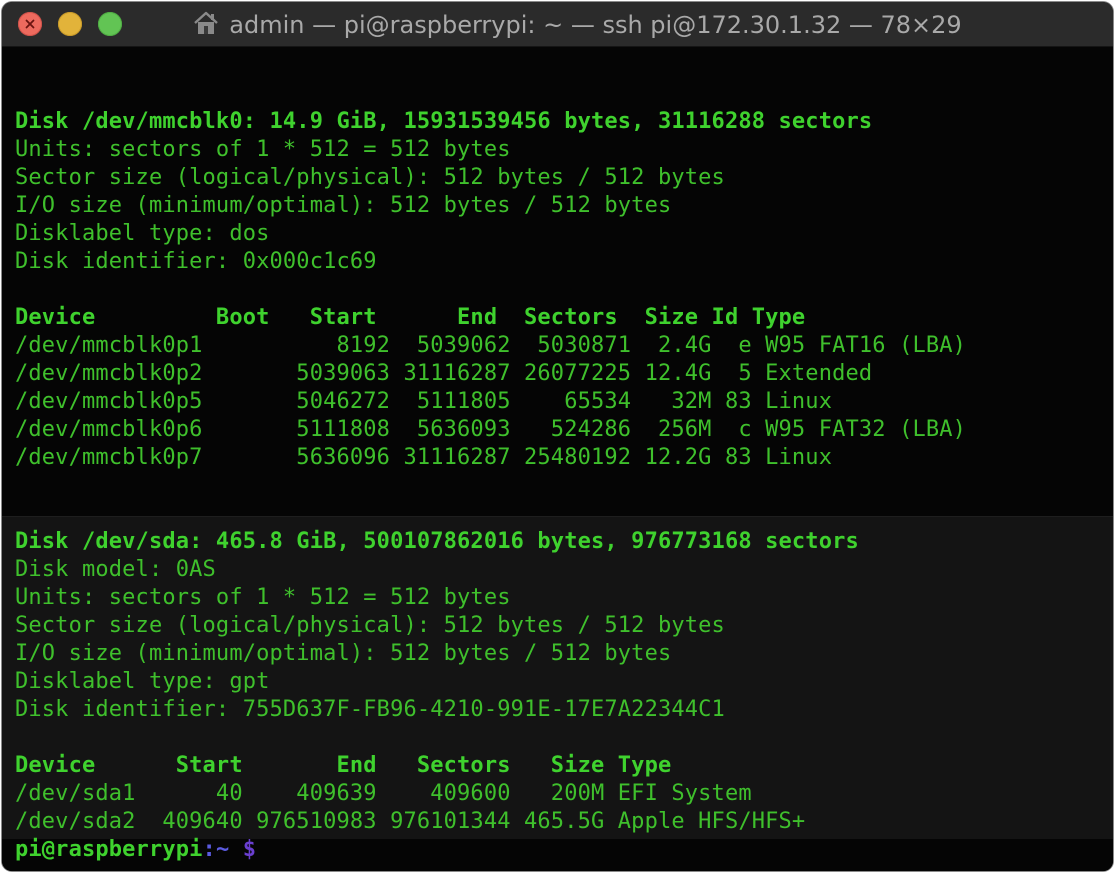 The image size is (1116, 874). What do you see at coordinates (343, 765) in the screenshot?
I see `partition-table-header: Device Start End Sectors Size Type` at bounding box center [343, 765].